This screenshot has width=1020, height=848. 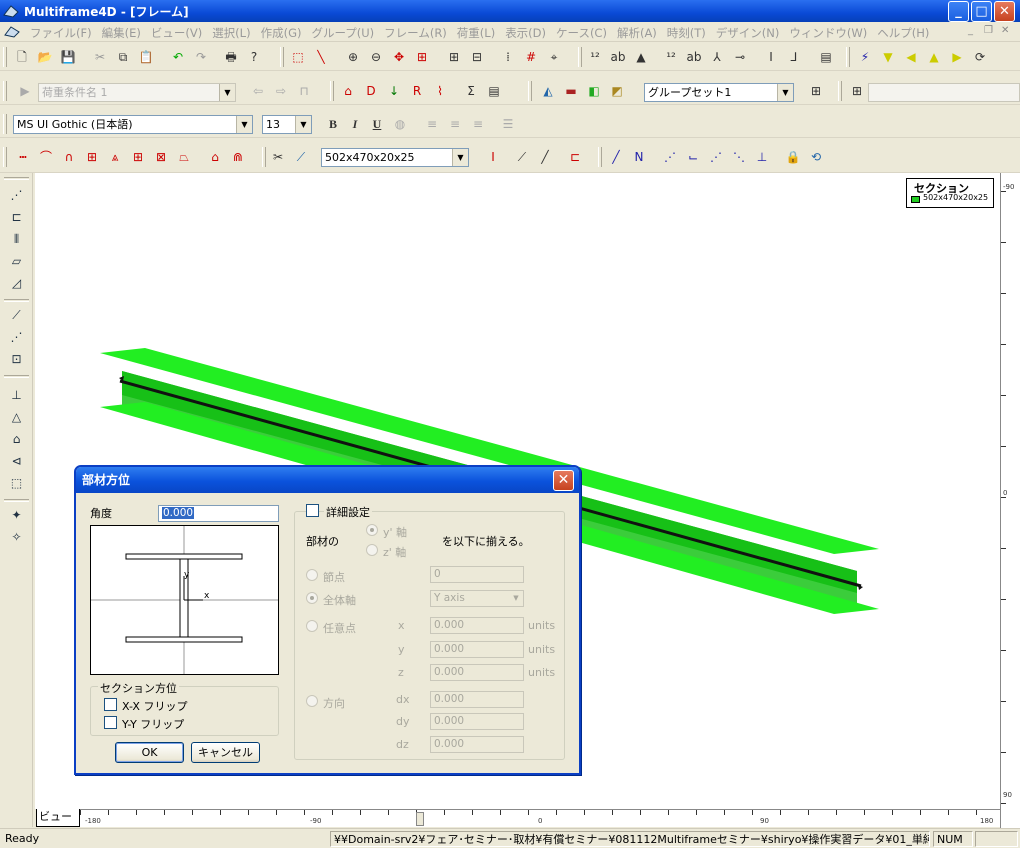 I want to click on print-icon: 🖶, so click(x=231, y=57).